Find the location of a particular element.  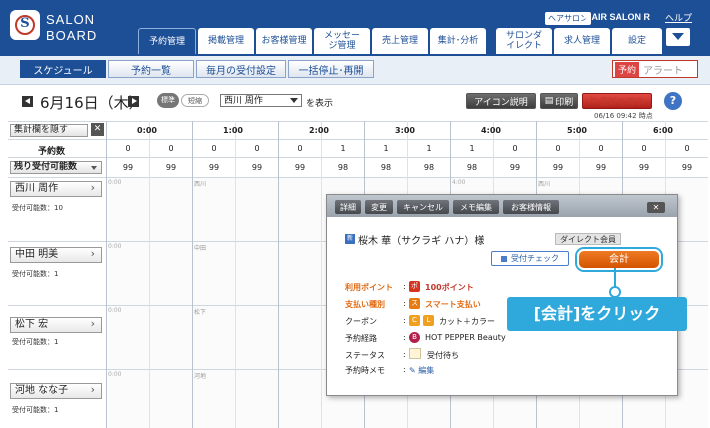

hotpepper-icon: B is located at coordinates (414, 337).